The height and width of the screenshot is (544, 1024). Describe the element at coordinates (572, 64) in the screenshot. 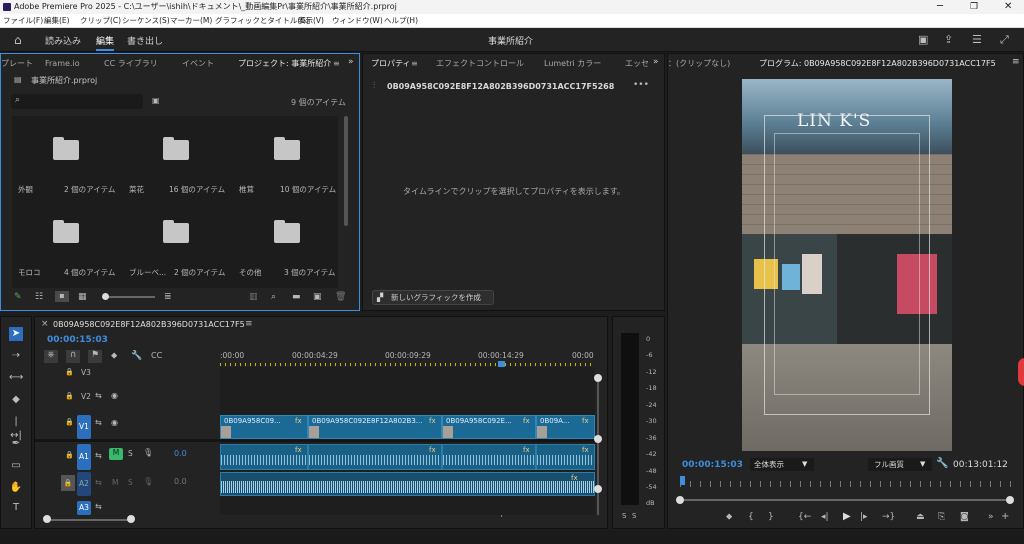

I see `tab-lumetri: Lumetri カラー` at that location.